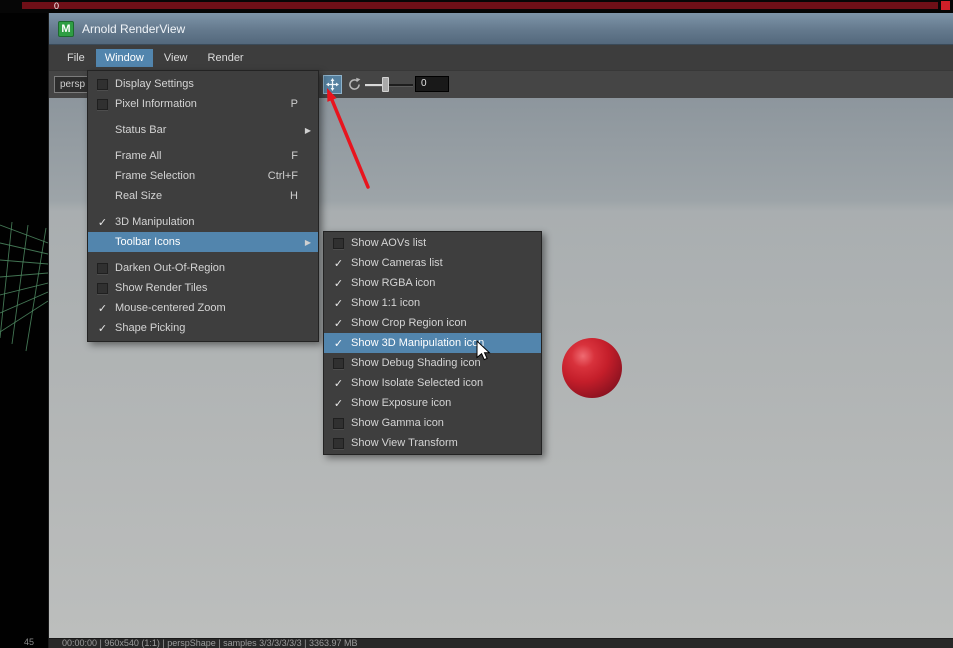  I want to click on menubar-item-window: Window, so click(124, 57).